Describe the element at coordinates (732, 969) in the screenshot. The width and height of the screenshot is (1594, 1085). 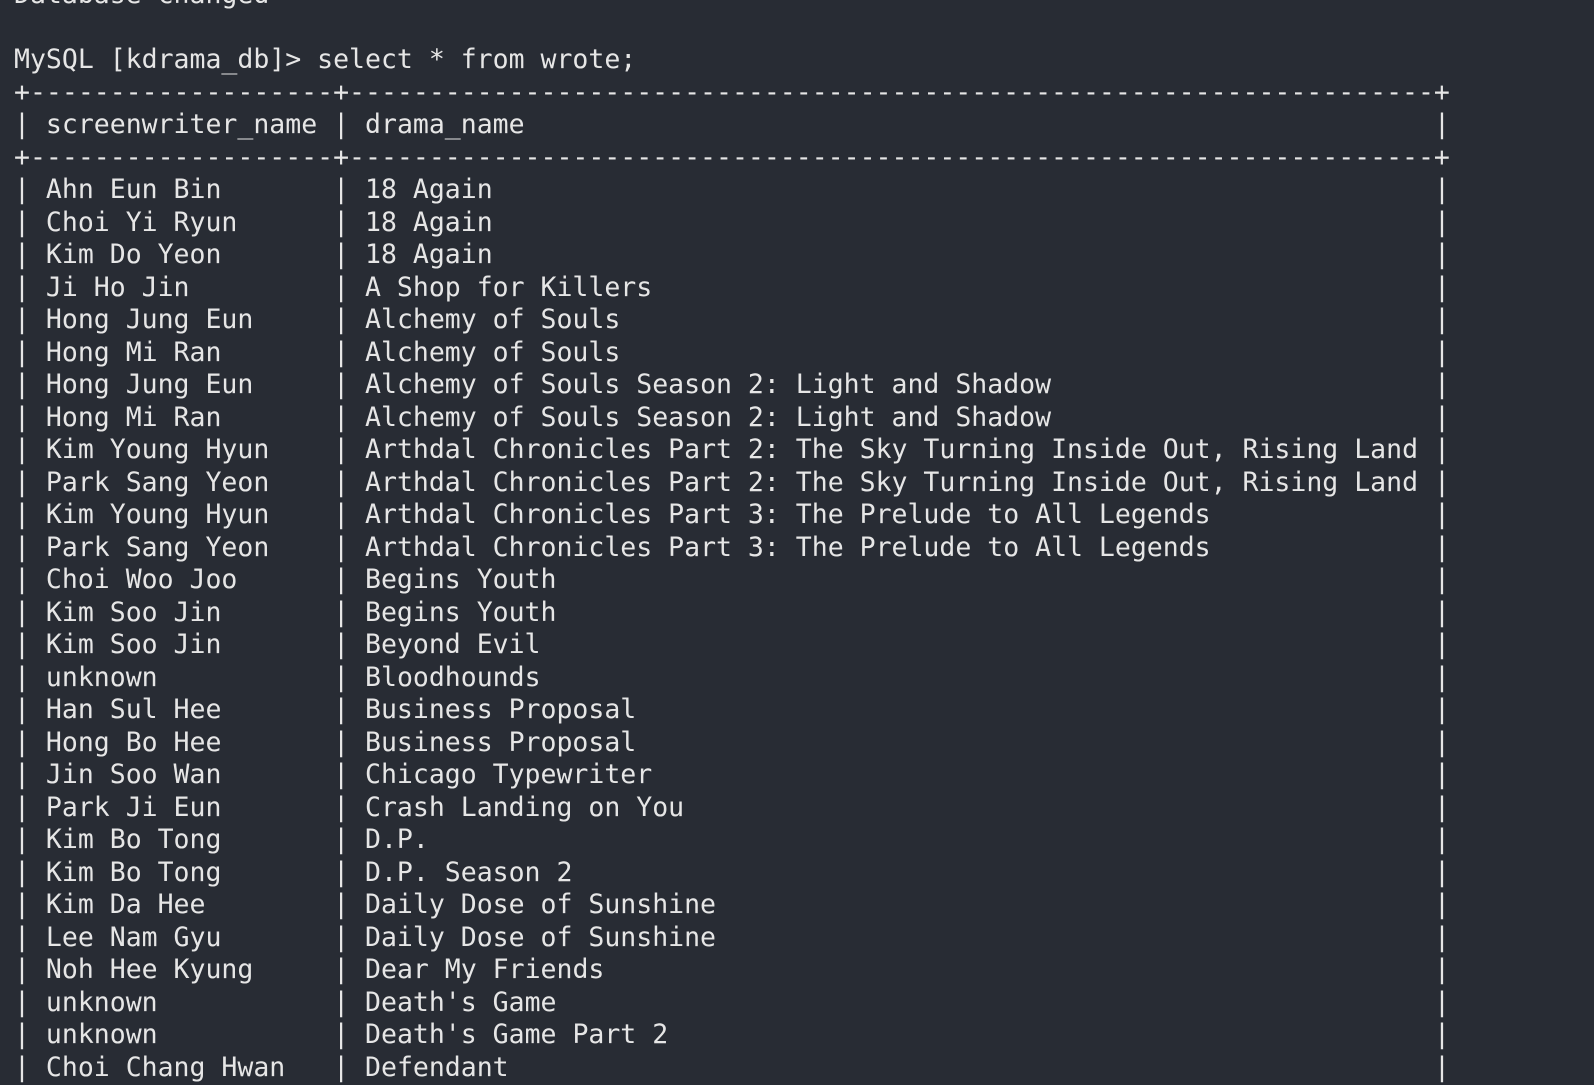
I see `table-row: | Noh Hee Kyung | Dear My Friends |` at that location.